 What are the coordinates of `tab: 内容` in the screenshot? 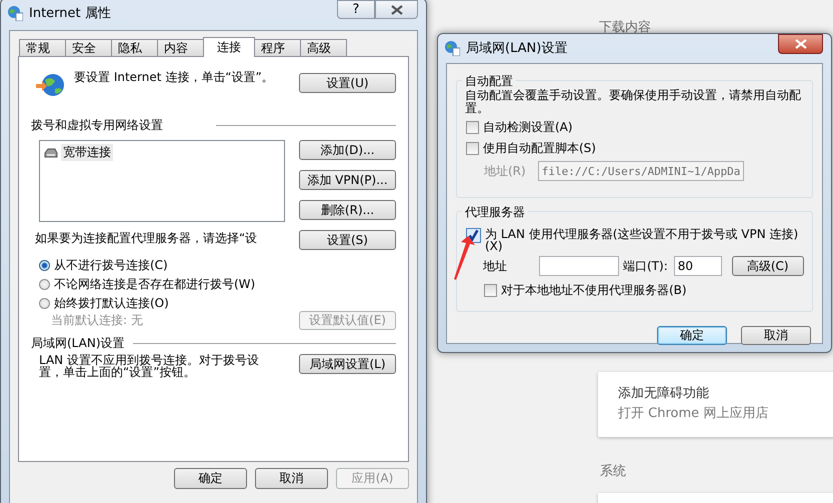 It's located at (180, 47).